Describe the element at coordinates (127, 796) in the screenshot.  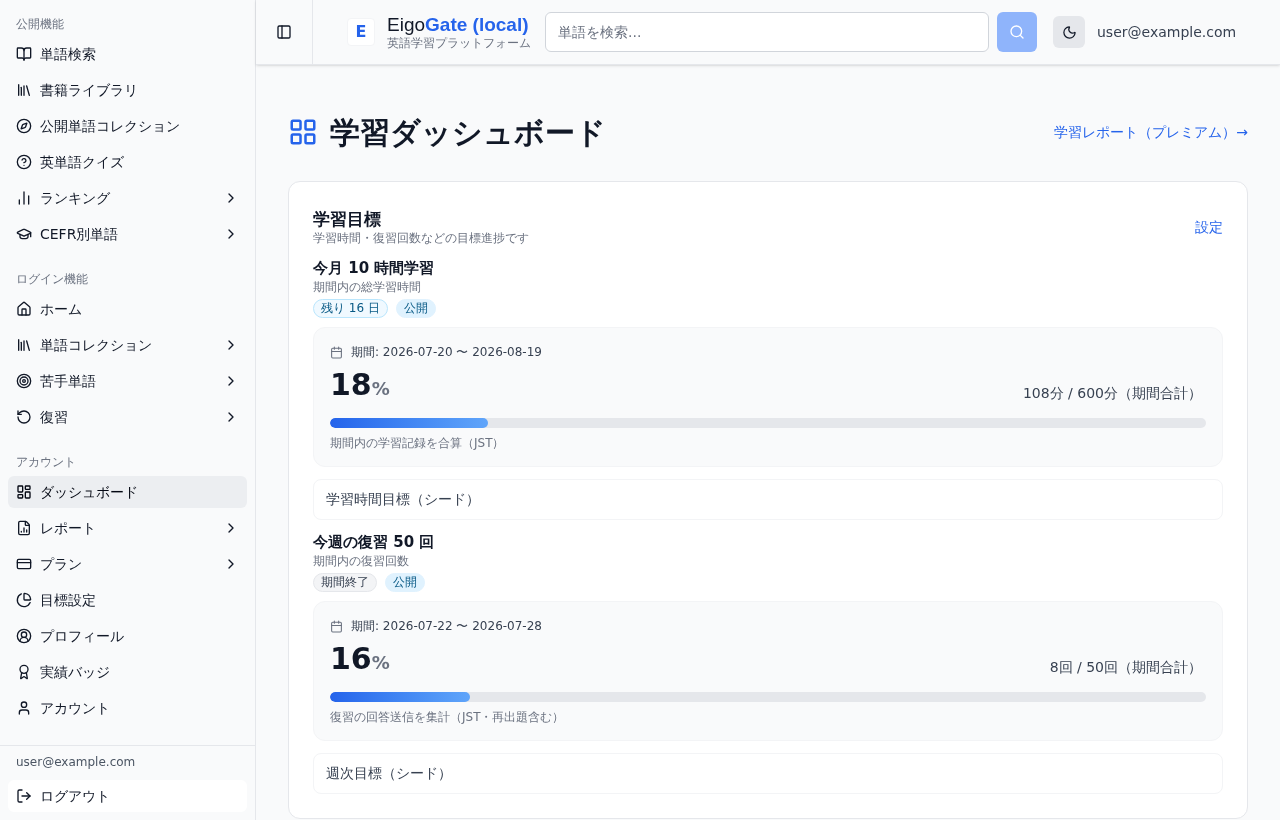
I see `logout-button: ログアウト` at that location.